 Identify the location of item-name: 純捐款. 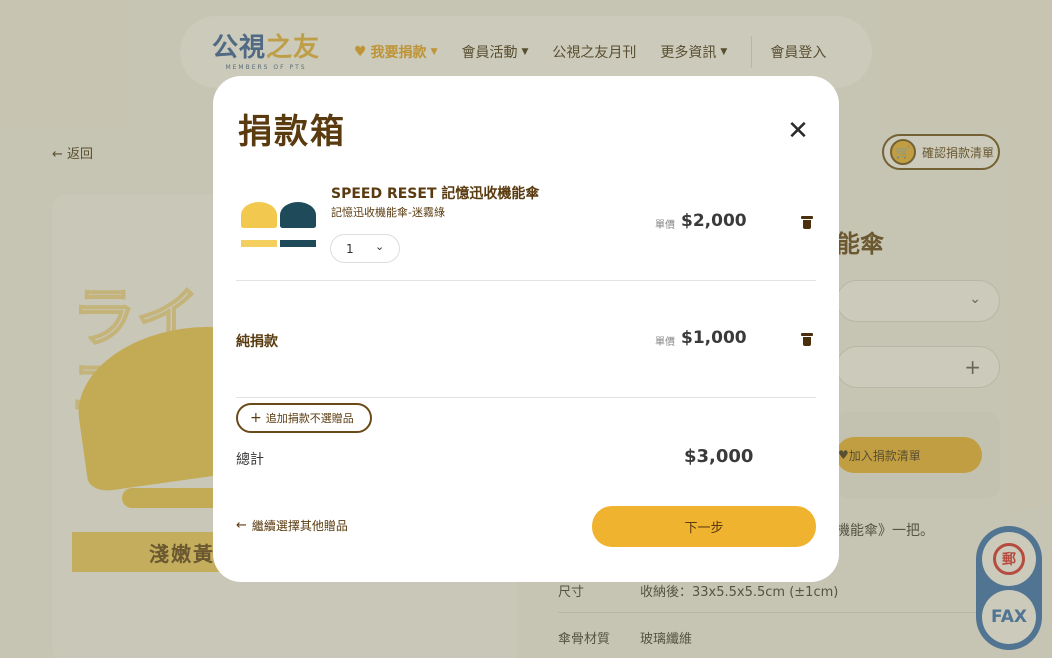
(257, 342).